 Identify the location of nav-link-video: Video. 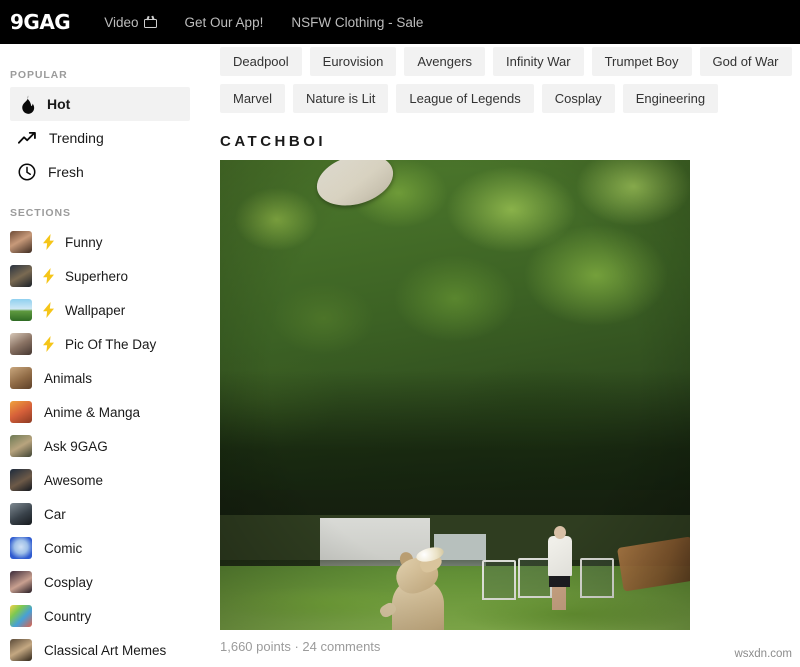
(130, 22).